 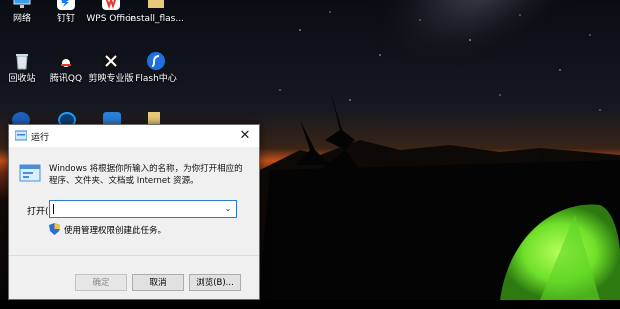 What do you see at coordinates (22, 79) in the screenshot?
I see `desktop-icon-label: 回收站` at bounding box center [22, 79].